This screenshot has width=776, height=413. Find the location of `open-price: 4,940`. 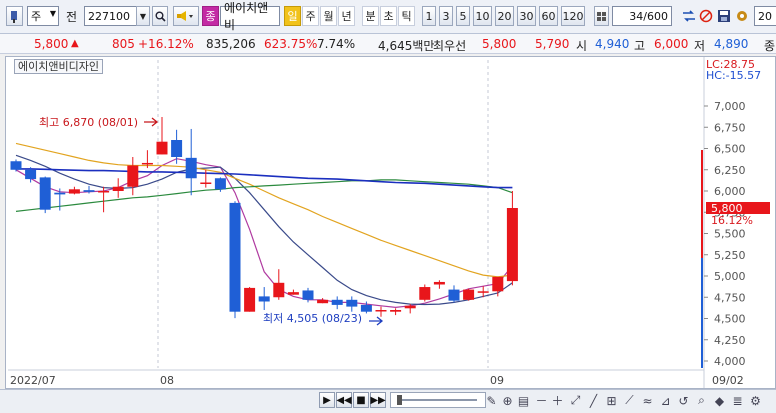

open-price: 4,940 is located at coordinates (612, 44).